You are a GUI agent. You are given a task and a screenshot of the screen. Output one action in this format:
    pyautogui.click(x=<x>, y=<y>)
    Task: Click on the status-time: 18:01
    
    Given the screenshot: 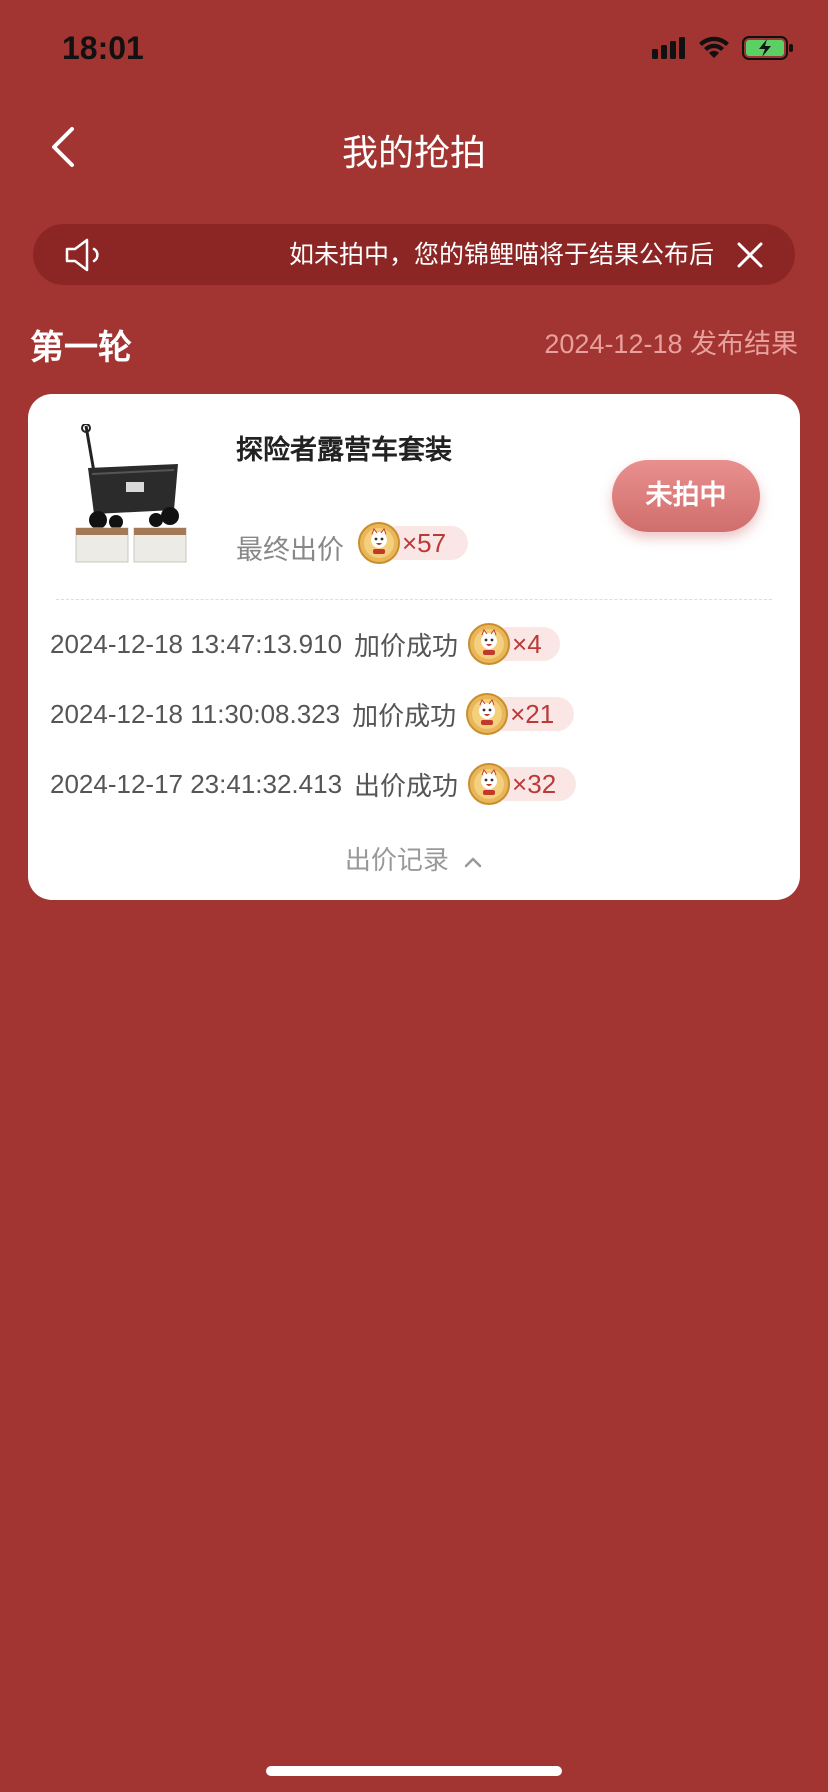 What is the action you would take?
    pyautogui.click(x=103, y=48)
    